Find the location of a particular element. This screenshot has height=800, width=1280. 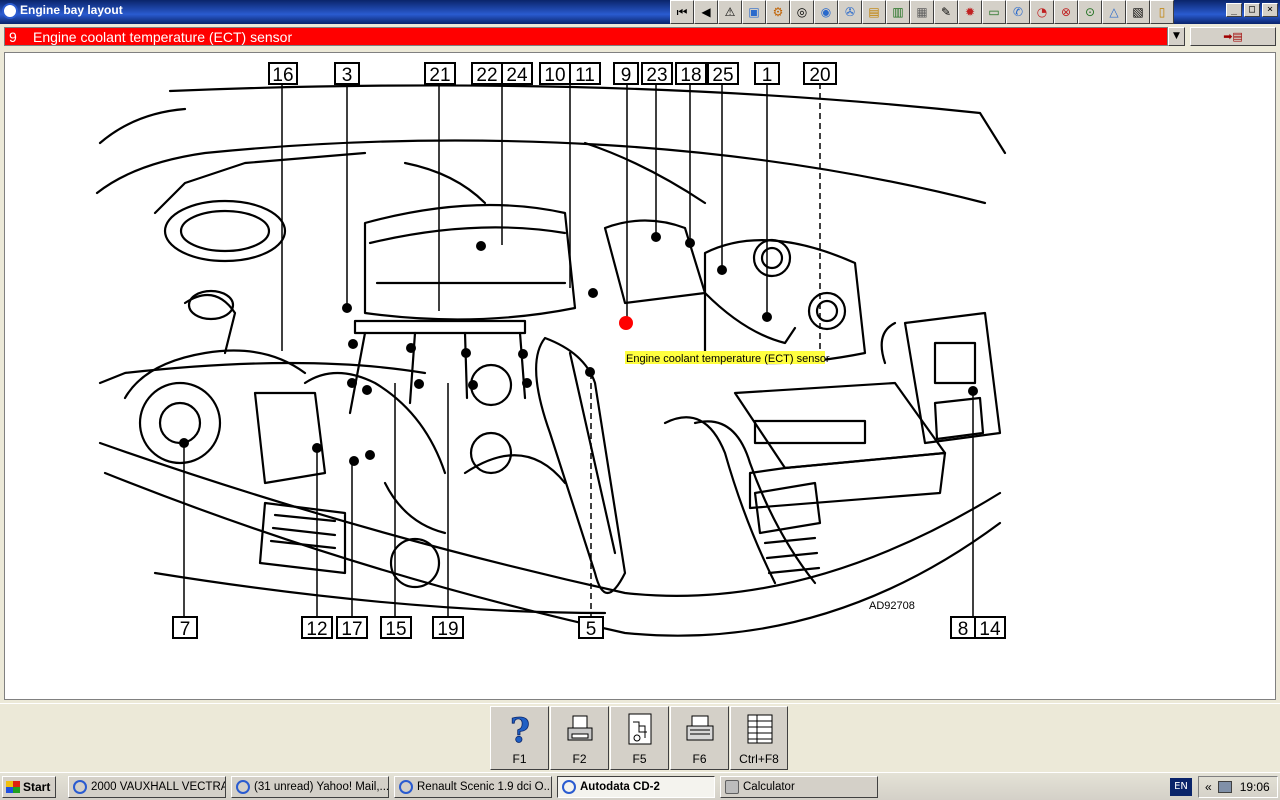

first-page-icon: ⏮ is located at coordinates (682, 12).